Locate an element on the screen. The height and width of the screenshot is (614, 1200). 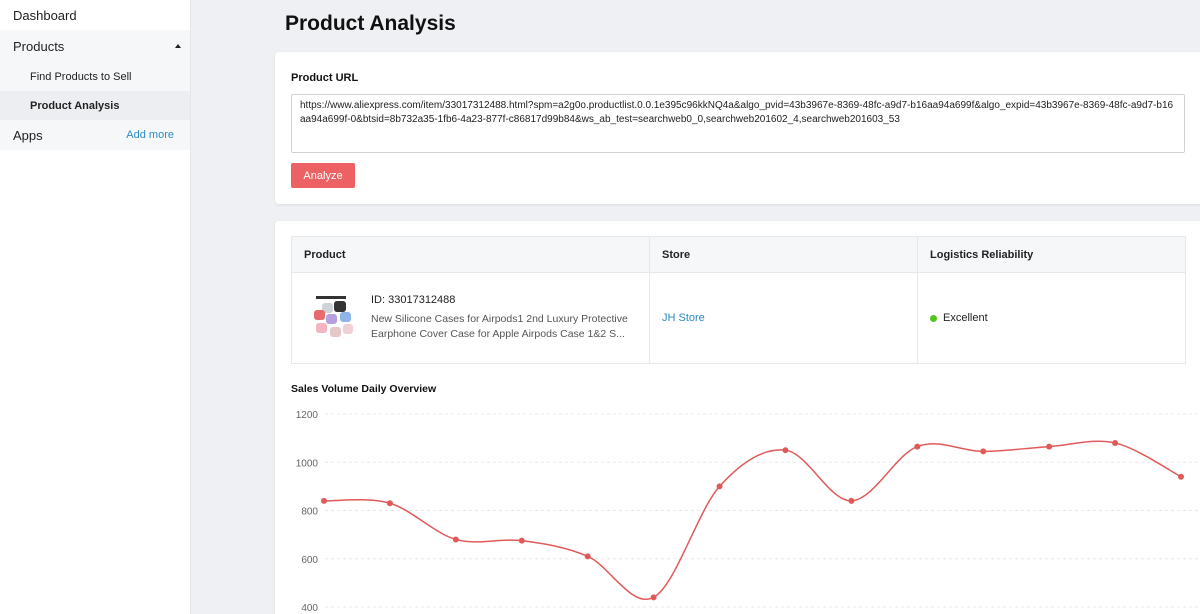
table-header-row: Product Store Logistics Reliability is located at coordinates (738, 254).